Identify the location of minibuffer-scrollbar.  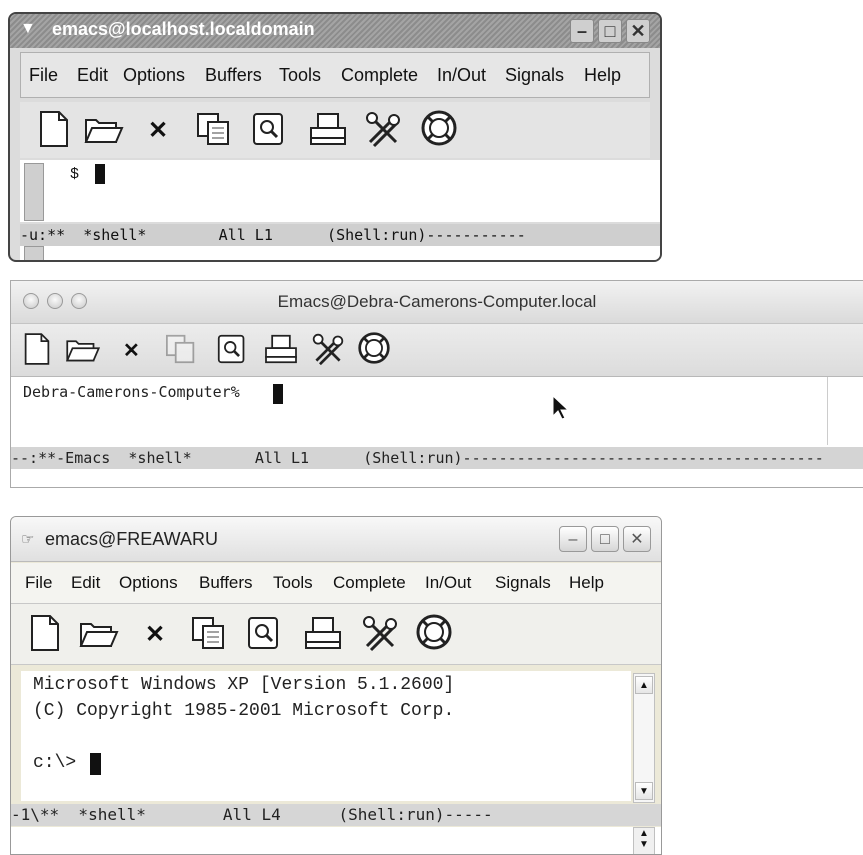
(34, 253).